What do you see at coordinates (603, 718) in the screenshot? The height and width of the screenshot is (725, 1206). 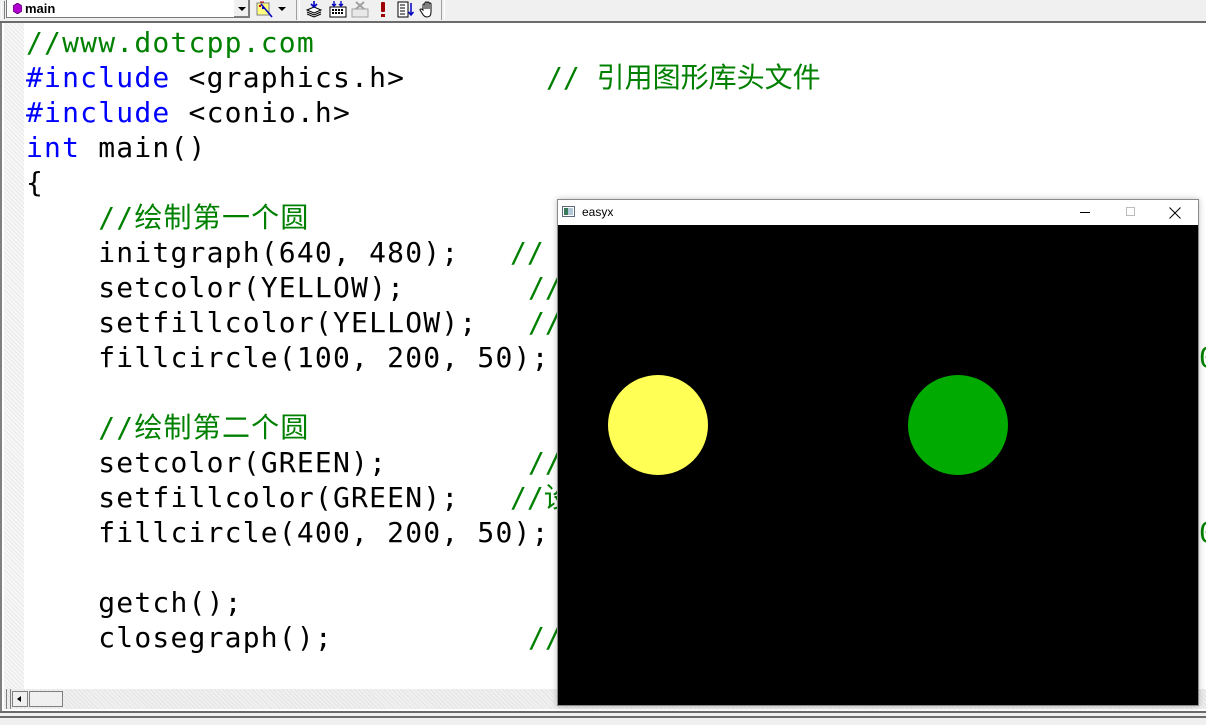 I see `status-bar-divider` at bounding box center [603, 718].